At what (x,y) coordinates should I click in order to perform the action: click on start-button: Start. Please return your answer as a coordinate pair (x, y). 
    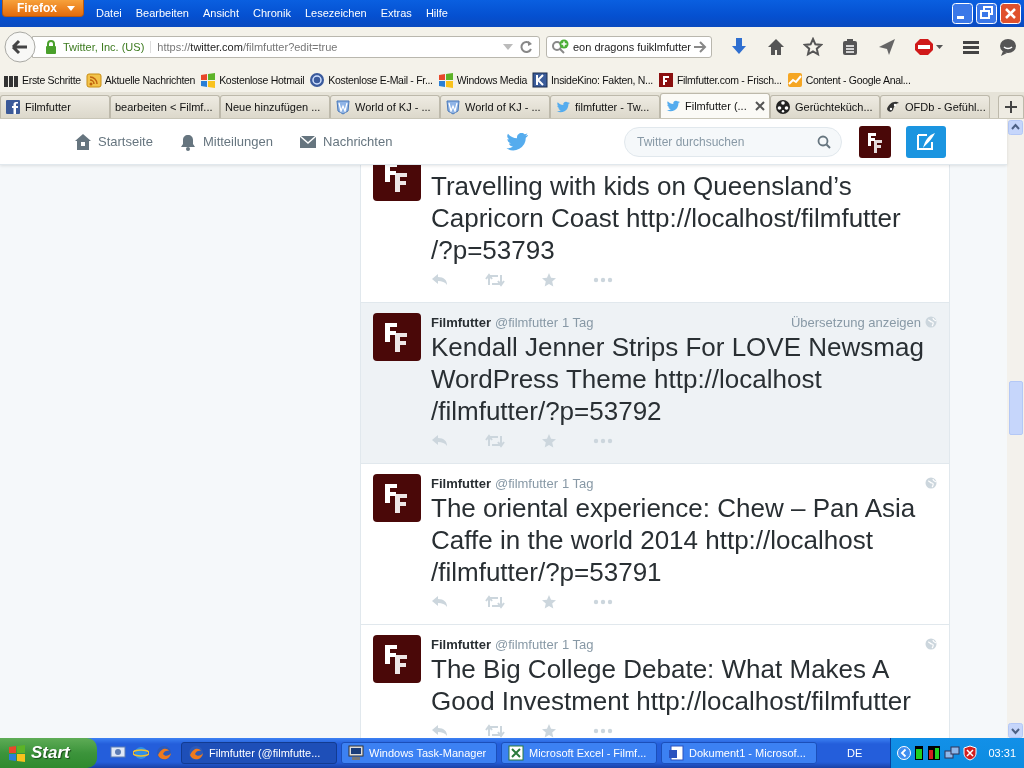
    Looking at the image, I should click on (48, 753).